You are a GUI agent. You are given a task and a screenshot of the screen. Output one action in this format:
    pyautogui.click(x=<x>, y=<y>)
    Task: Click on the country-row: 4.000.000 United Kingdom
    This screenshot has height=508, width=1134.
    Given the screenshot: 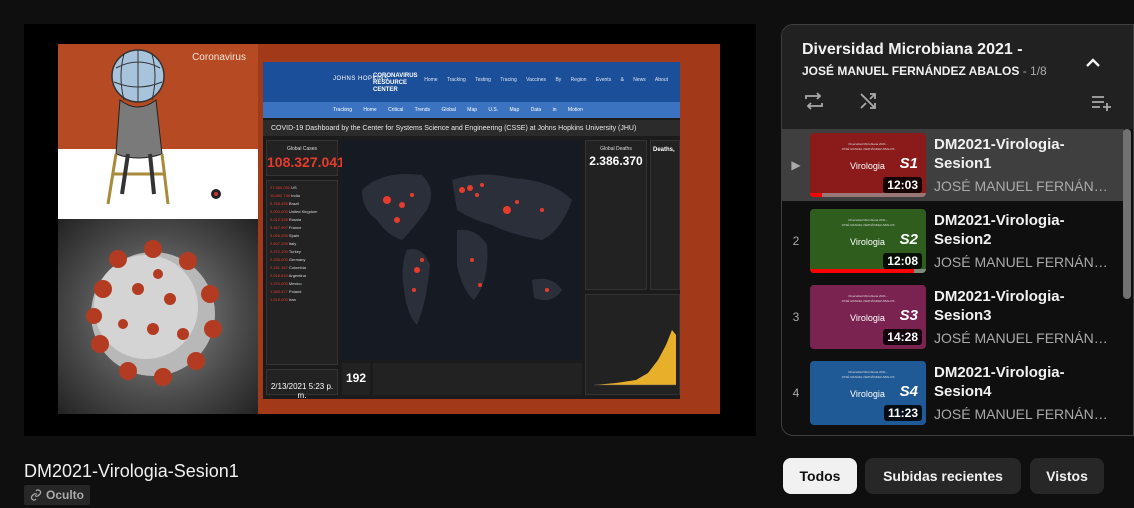 What is the action you would take?
    pyautogui.click(x=294, y=211)
    